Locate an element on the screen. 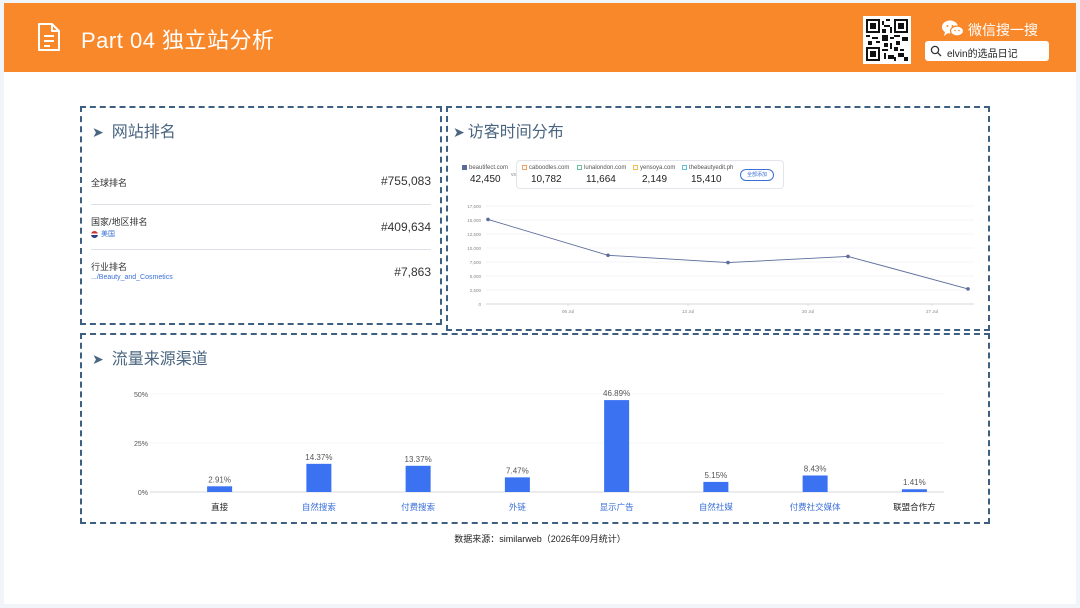  y-tick-label: 15,000 is located at coordinates (474, 220).